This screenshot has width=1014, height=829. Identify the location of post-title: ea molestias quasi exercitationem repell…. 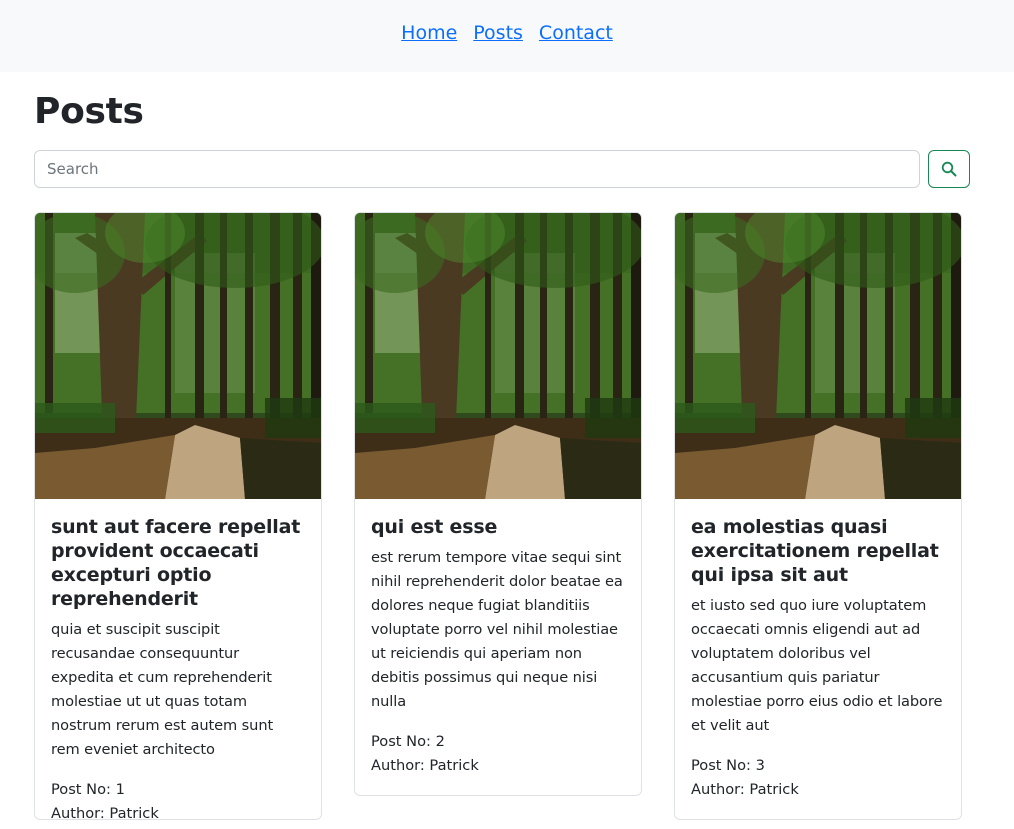
(815, 551).